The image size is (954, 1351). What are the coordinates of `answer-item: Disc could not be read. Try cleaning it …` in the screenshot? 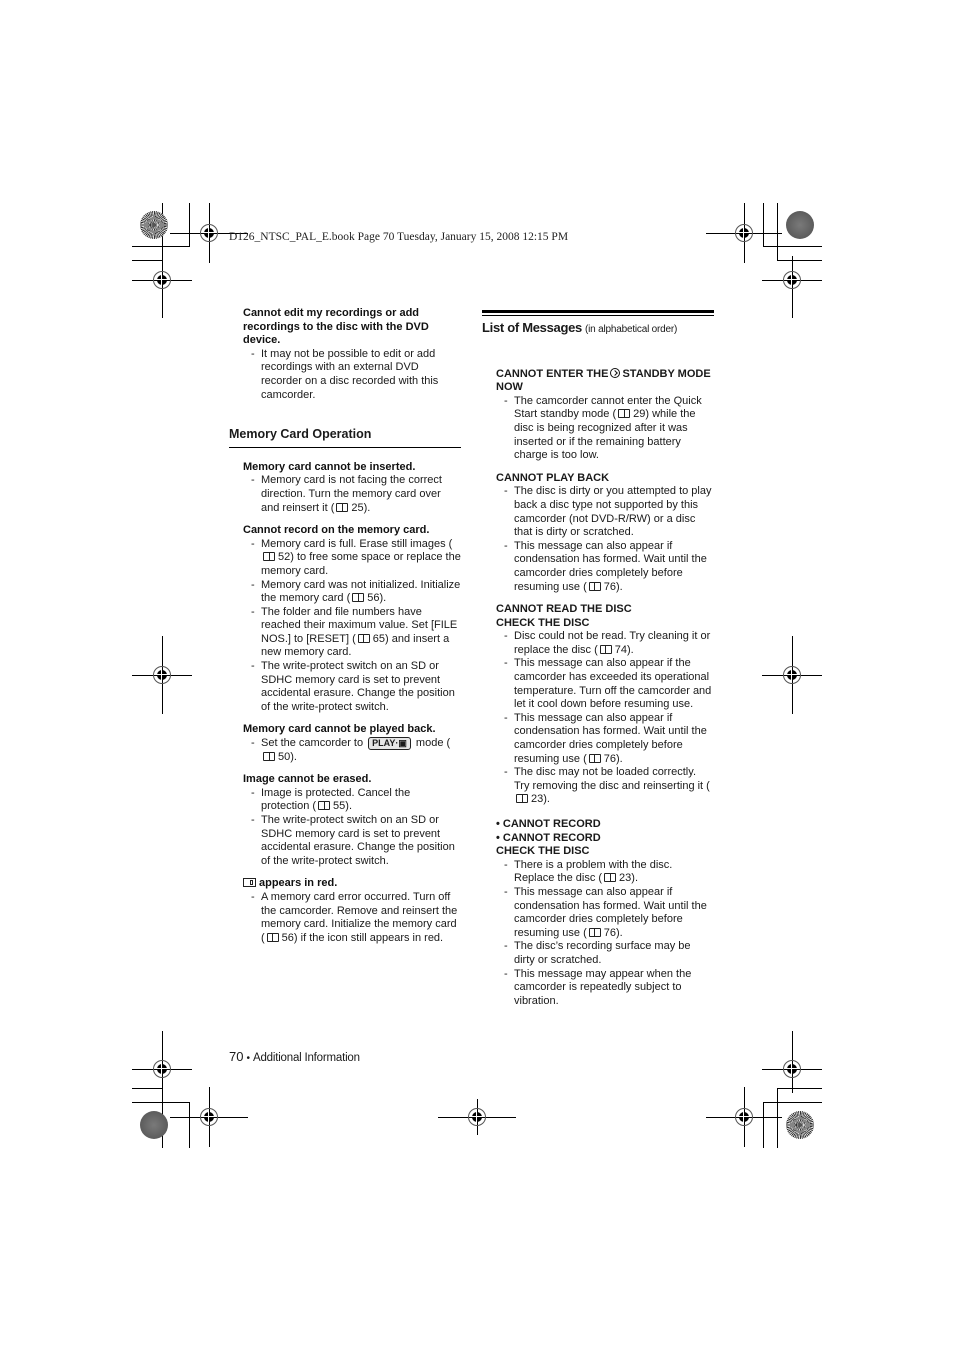 It's located at (609, 643).